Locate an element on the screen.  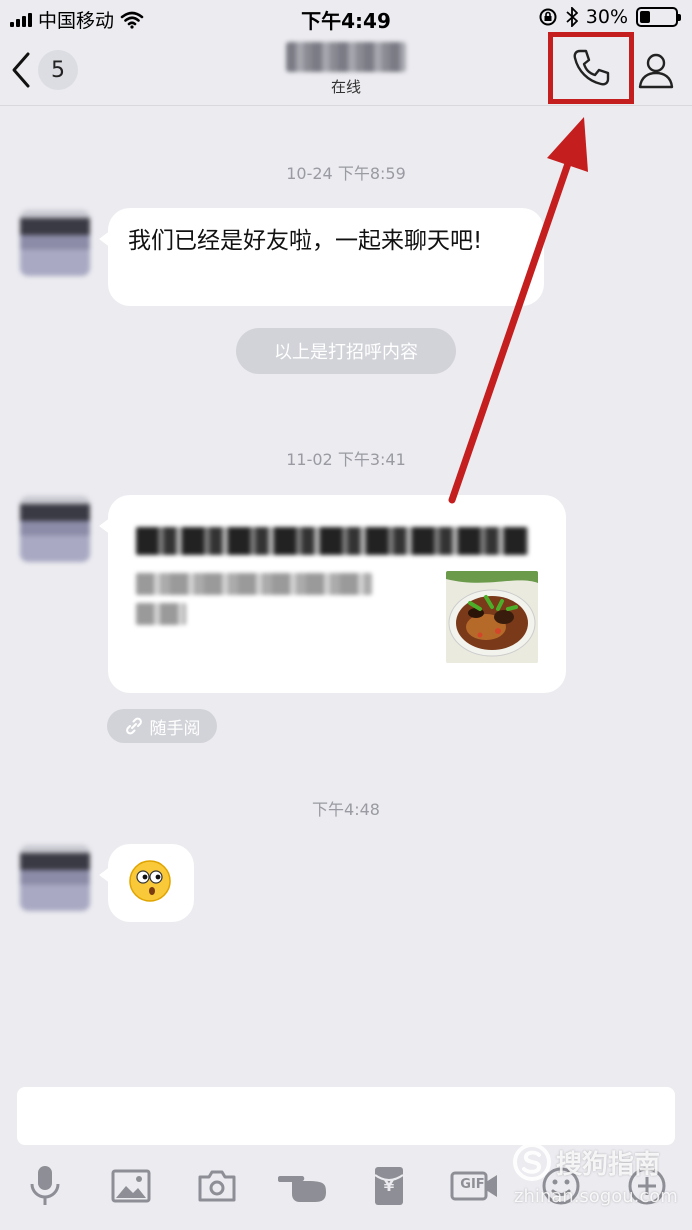
person-icon is located at coordinates (656, 71).